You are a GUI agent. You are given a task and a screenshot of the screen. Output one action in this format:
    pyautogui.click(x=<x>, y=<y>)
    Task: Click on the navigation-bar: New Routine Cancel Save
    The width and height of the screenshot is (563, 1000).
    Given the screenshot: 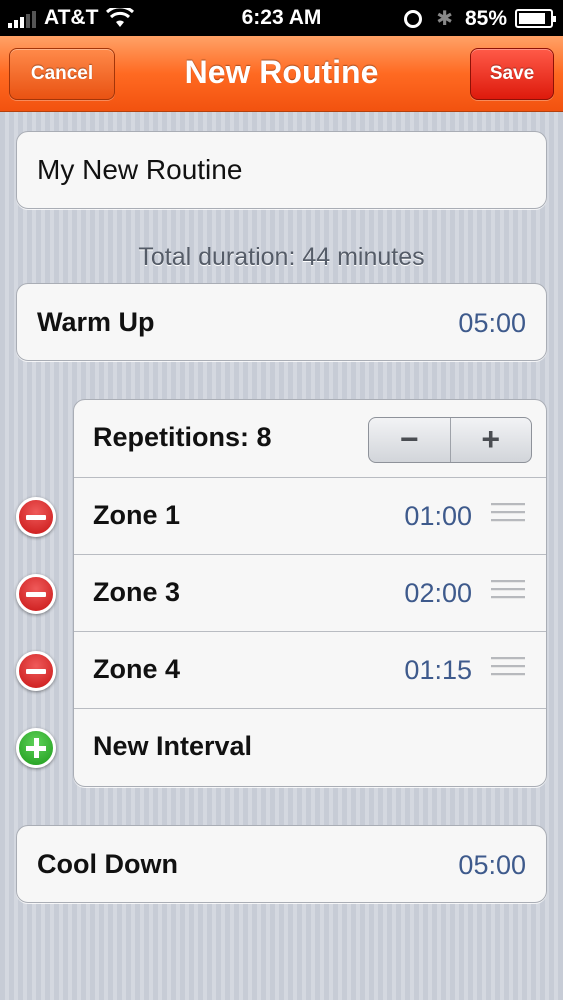 What is the action you would take?
    pyautogui.click(x=281, y=74)
    